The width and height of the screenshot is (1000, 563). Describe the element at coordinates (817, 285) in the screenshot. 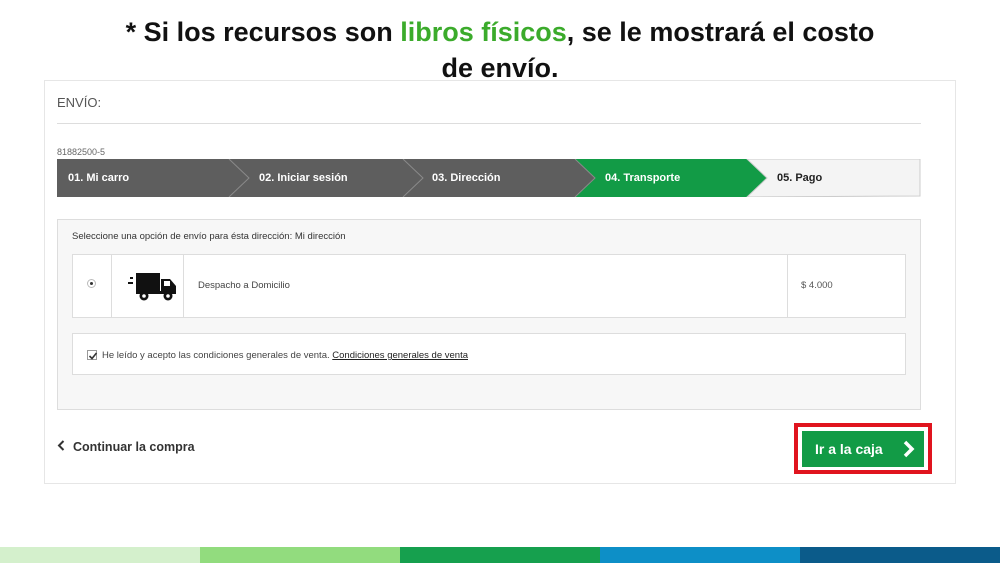

I see `shipping-option-price: $ 4.000` at that location.